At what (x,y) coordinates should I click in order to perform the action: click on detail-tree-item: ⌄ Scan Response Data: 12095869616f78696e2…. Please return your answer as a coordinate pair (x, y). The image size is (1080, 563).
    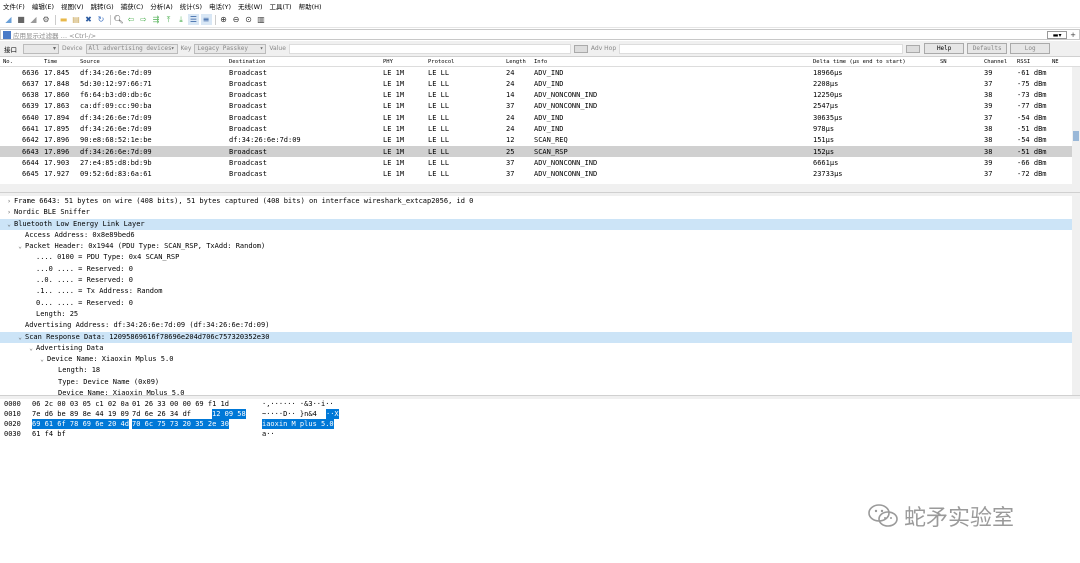
    Looking at the image, I should click on (536, 337).